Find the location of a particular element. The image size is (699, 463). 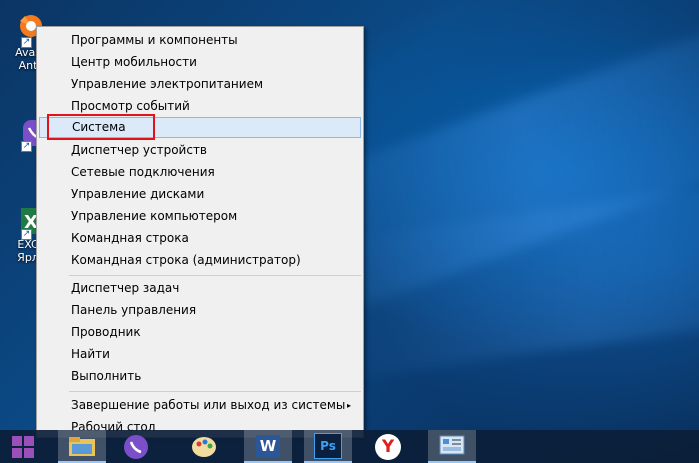

palette-icon is located at coordinates (204, 446).